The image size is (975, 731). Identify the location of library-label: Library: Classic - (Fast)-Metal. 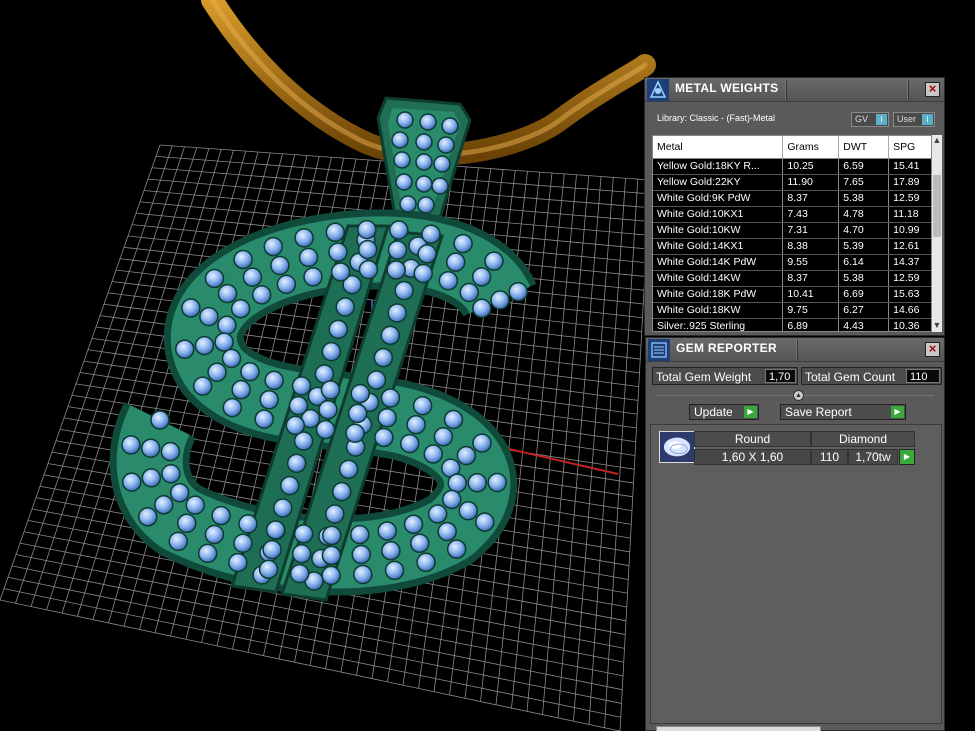
(716, 118).